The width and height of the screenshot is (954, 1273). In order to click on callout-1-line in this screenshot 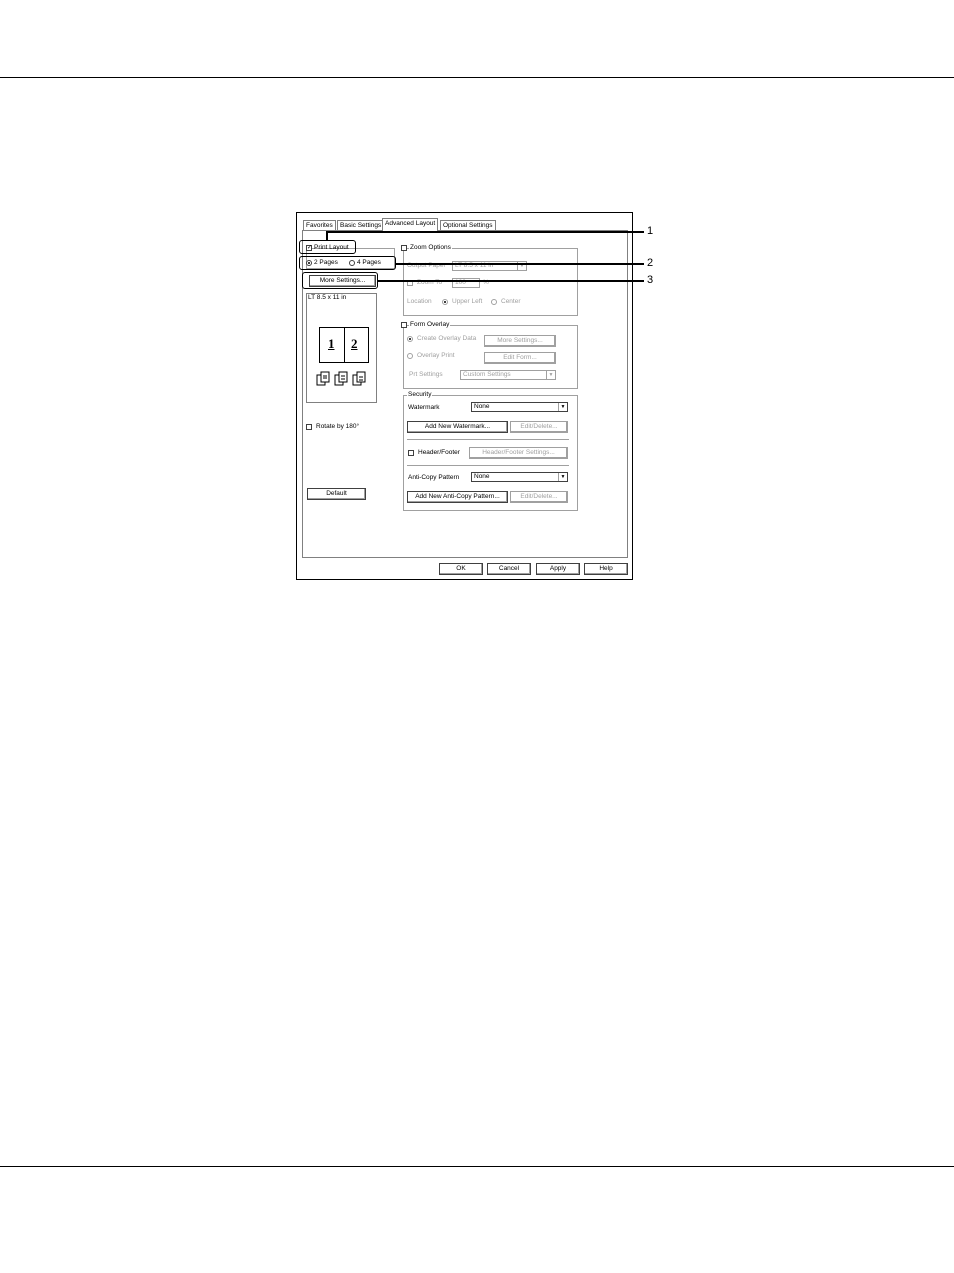, I will do `click(485, 232)`.